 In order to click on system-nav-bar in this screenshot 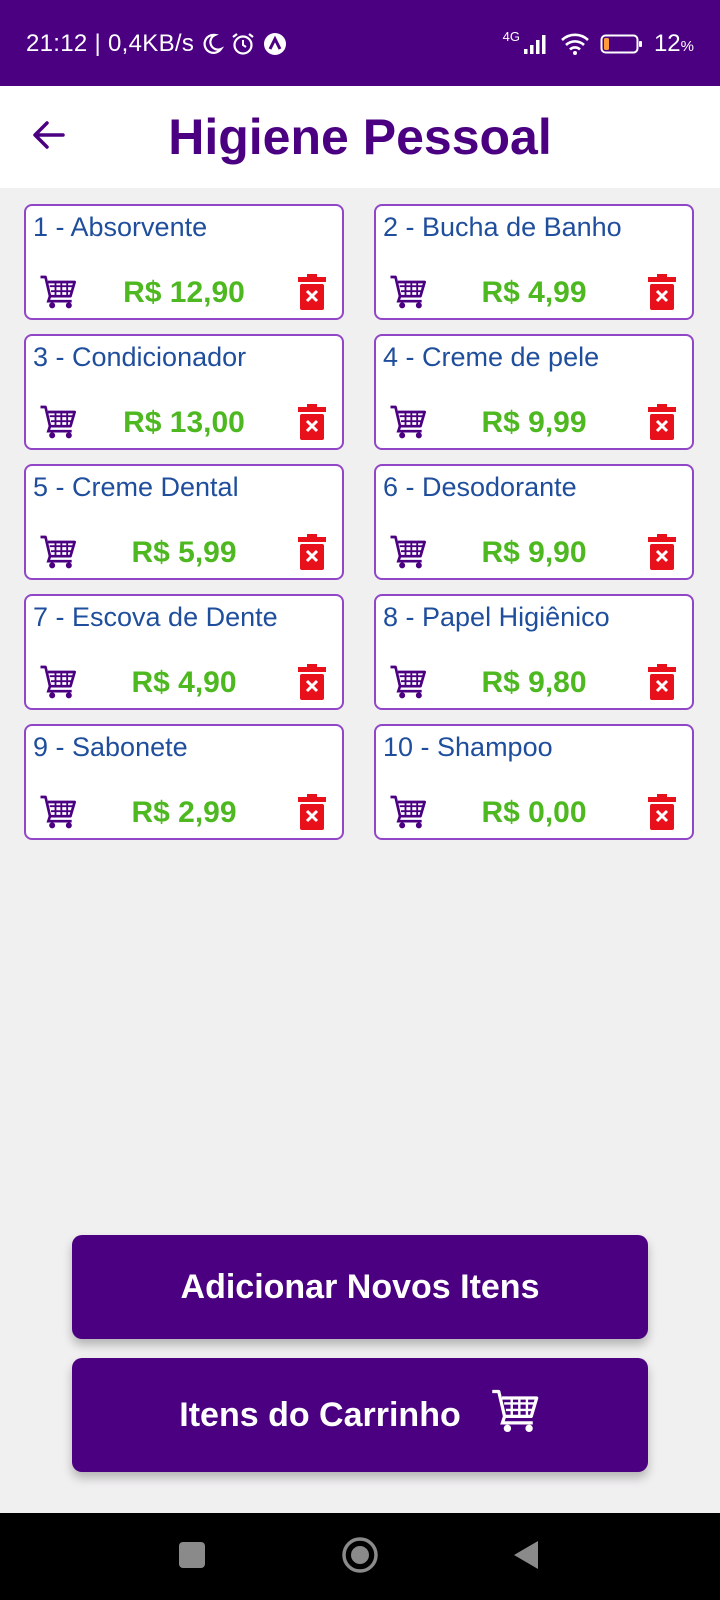, I will do `click(360, 1556)`.